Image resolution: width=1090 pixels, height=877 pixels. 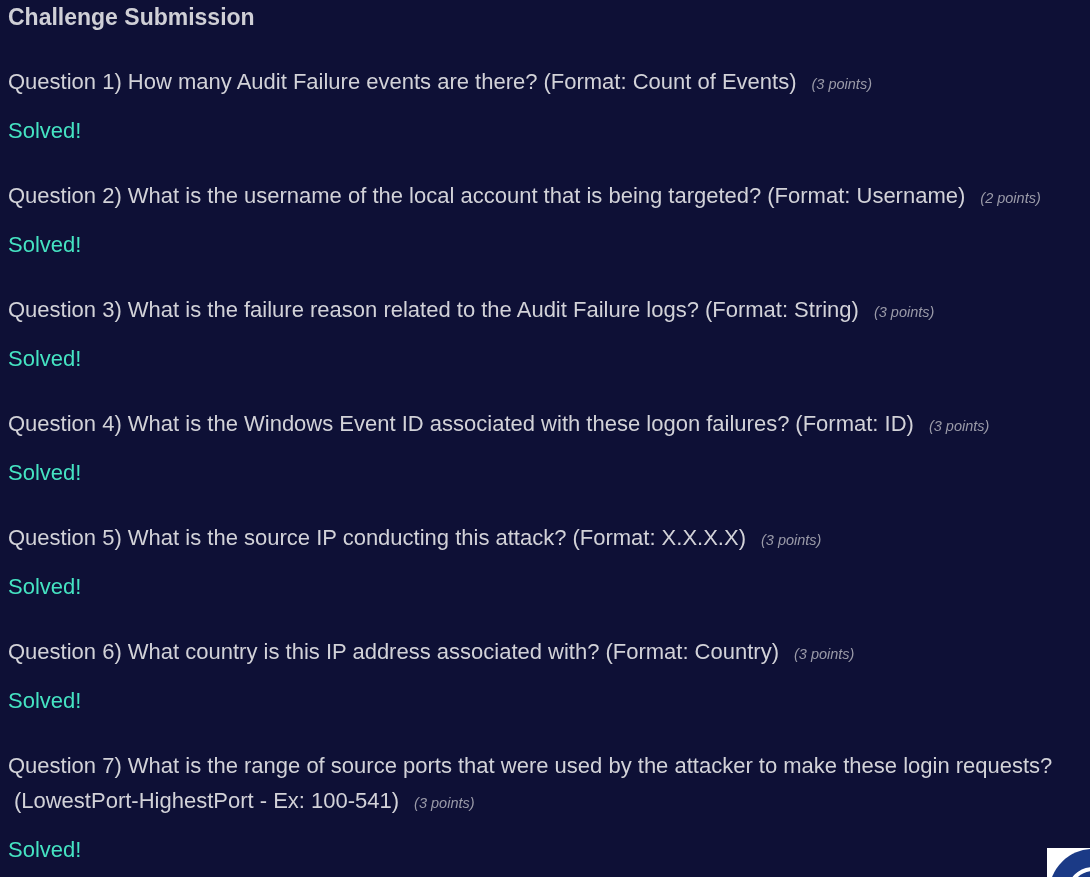 I want to click on ring-icon, so click(x=1068, y=862).